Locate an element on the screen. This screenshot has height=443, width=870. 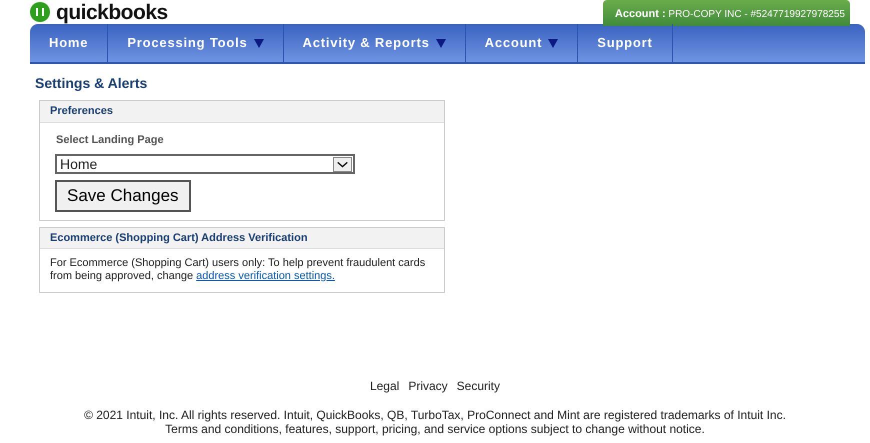
field-label: Select Landing Page is located at coordinates (110, 140).